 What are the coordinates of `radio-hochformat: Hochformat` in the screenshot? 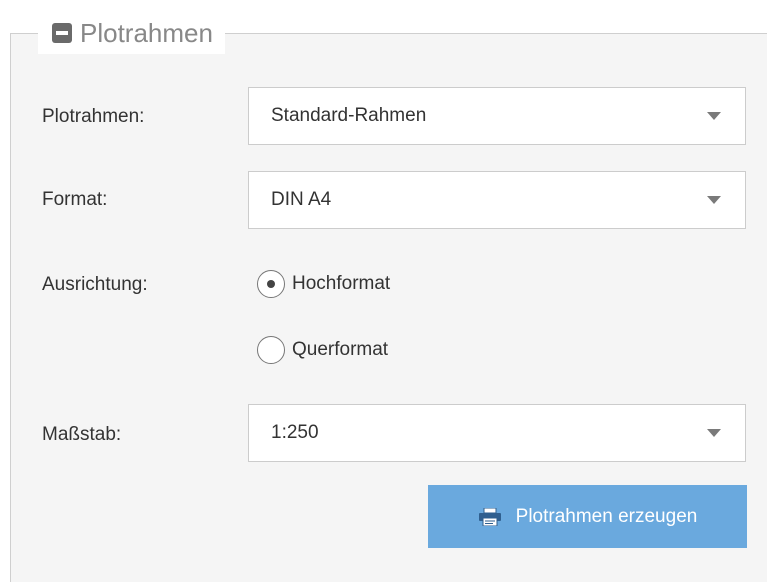 It's located at (323, 284).